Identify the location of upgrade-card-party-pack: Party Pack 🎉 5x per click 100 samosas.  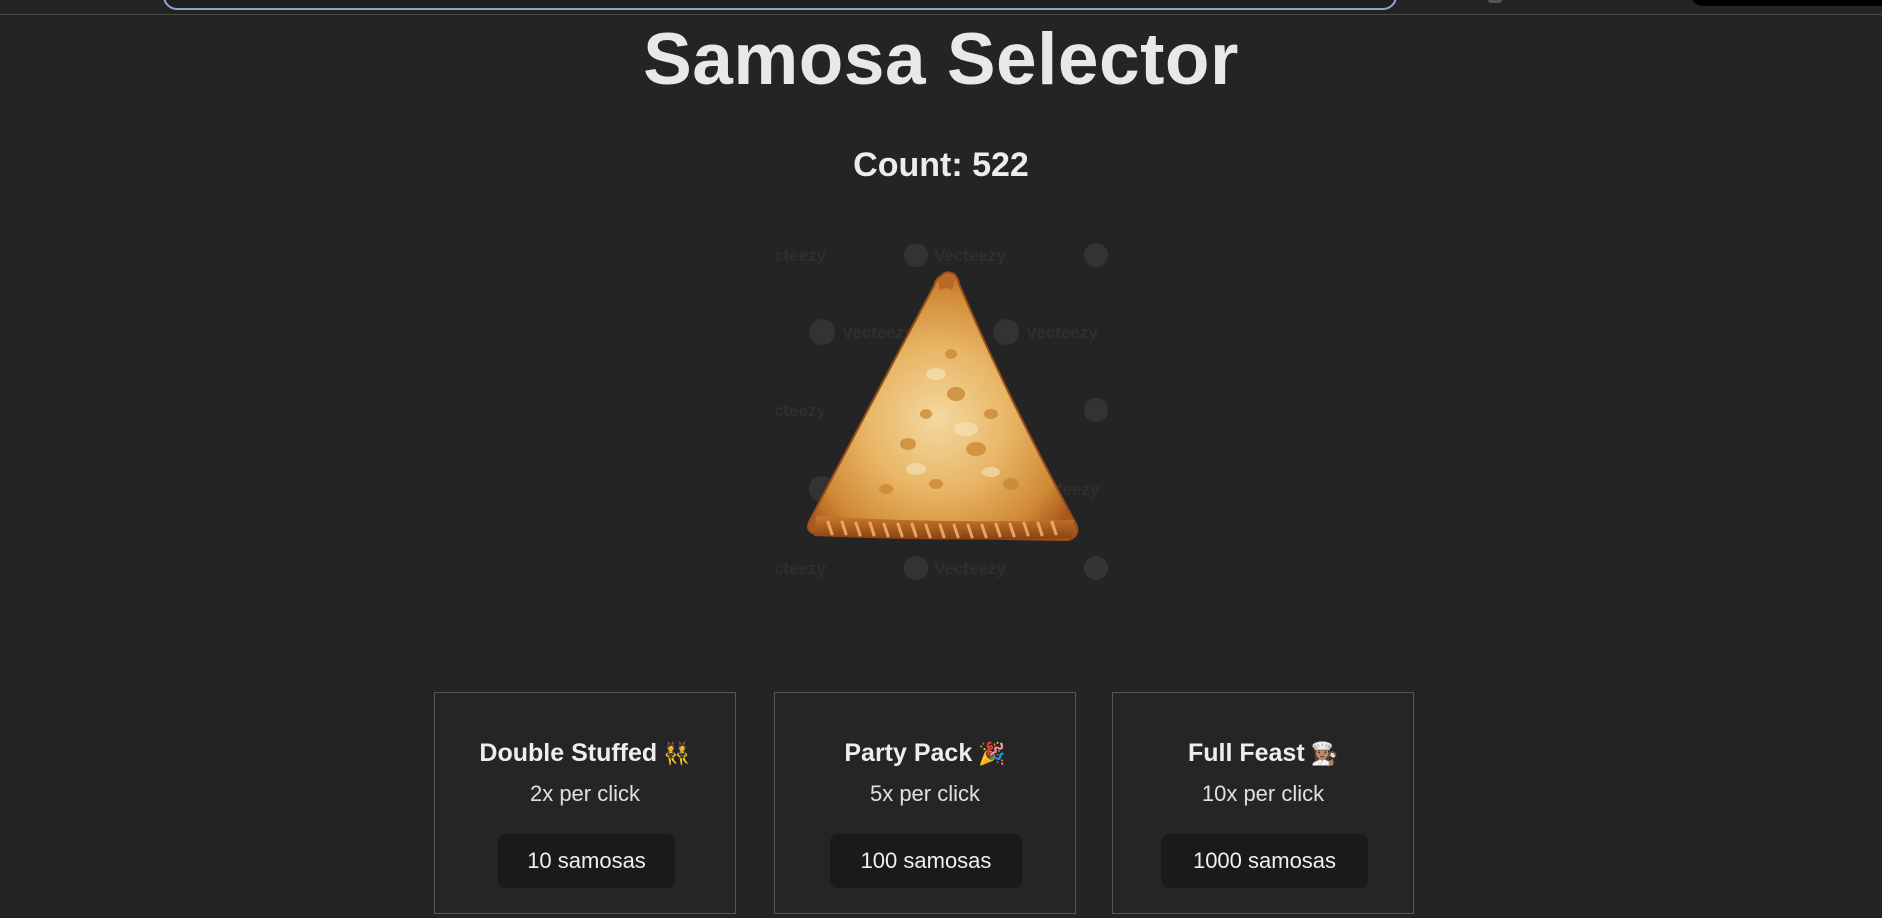
(925, 803).